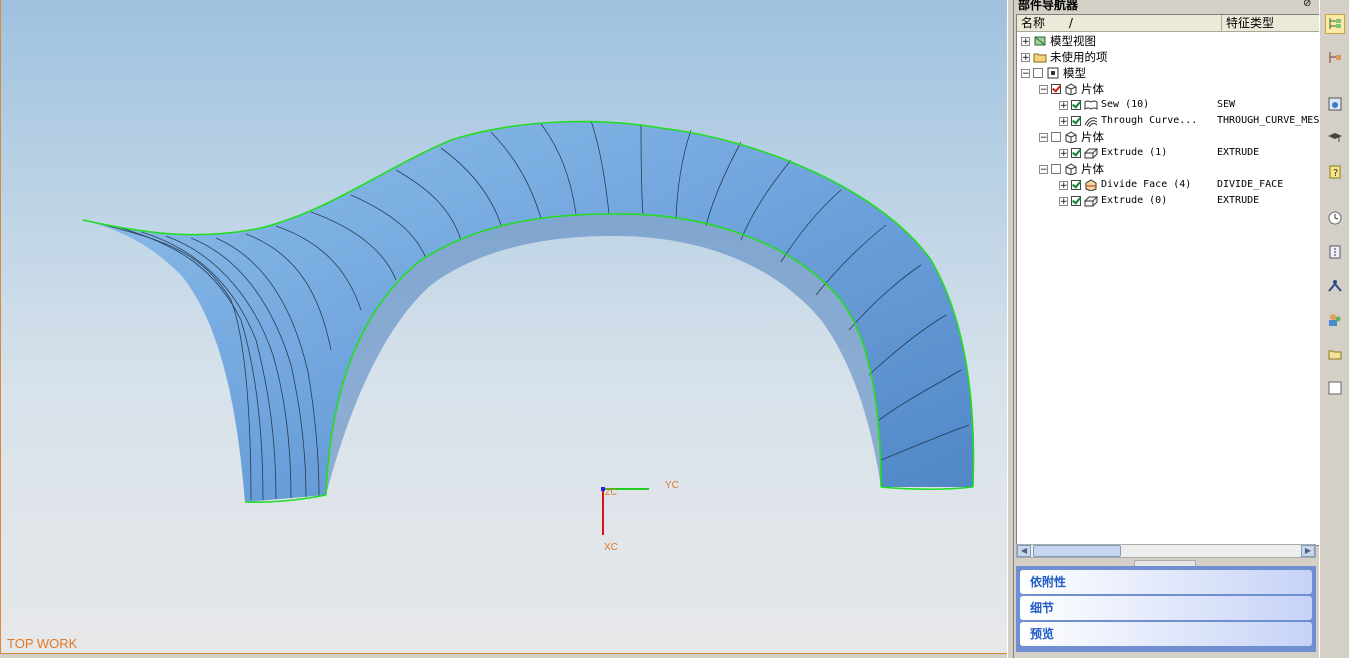  What do you see at coordinates (1335, 320) in the screenshot?
I see `roles-icon` at bounding box center [1335, 320].